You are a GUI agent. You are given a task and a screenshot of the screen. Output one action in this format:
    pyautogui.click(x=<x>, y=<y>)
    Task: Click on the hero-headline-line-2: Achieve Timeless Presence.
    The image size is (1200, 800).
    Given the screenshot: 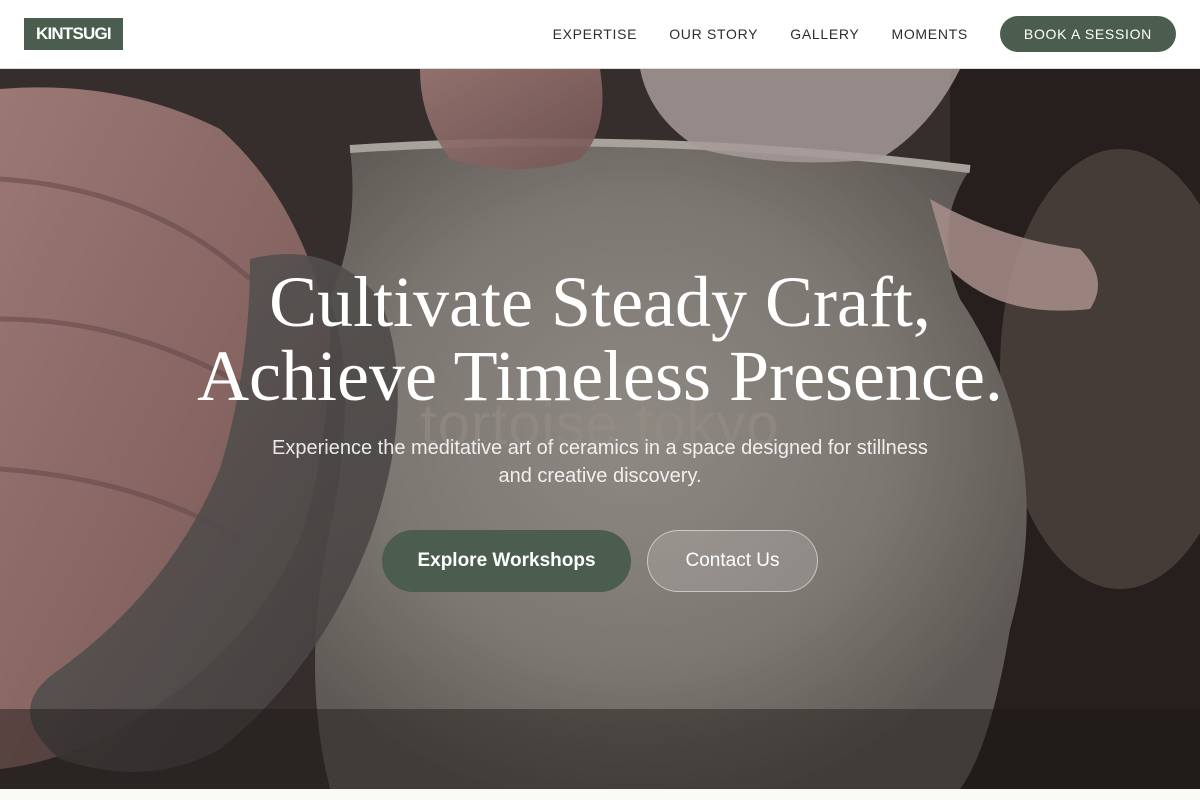 What is the action you would take?
    pyautogui.click(x=600, y=376)
    